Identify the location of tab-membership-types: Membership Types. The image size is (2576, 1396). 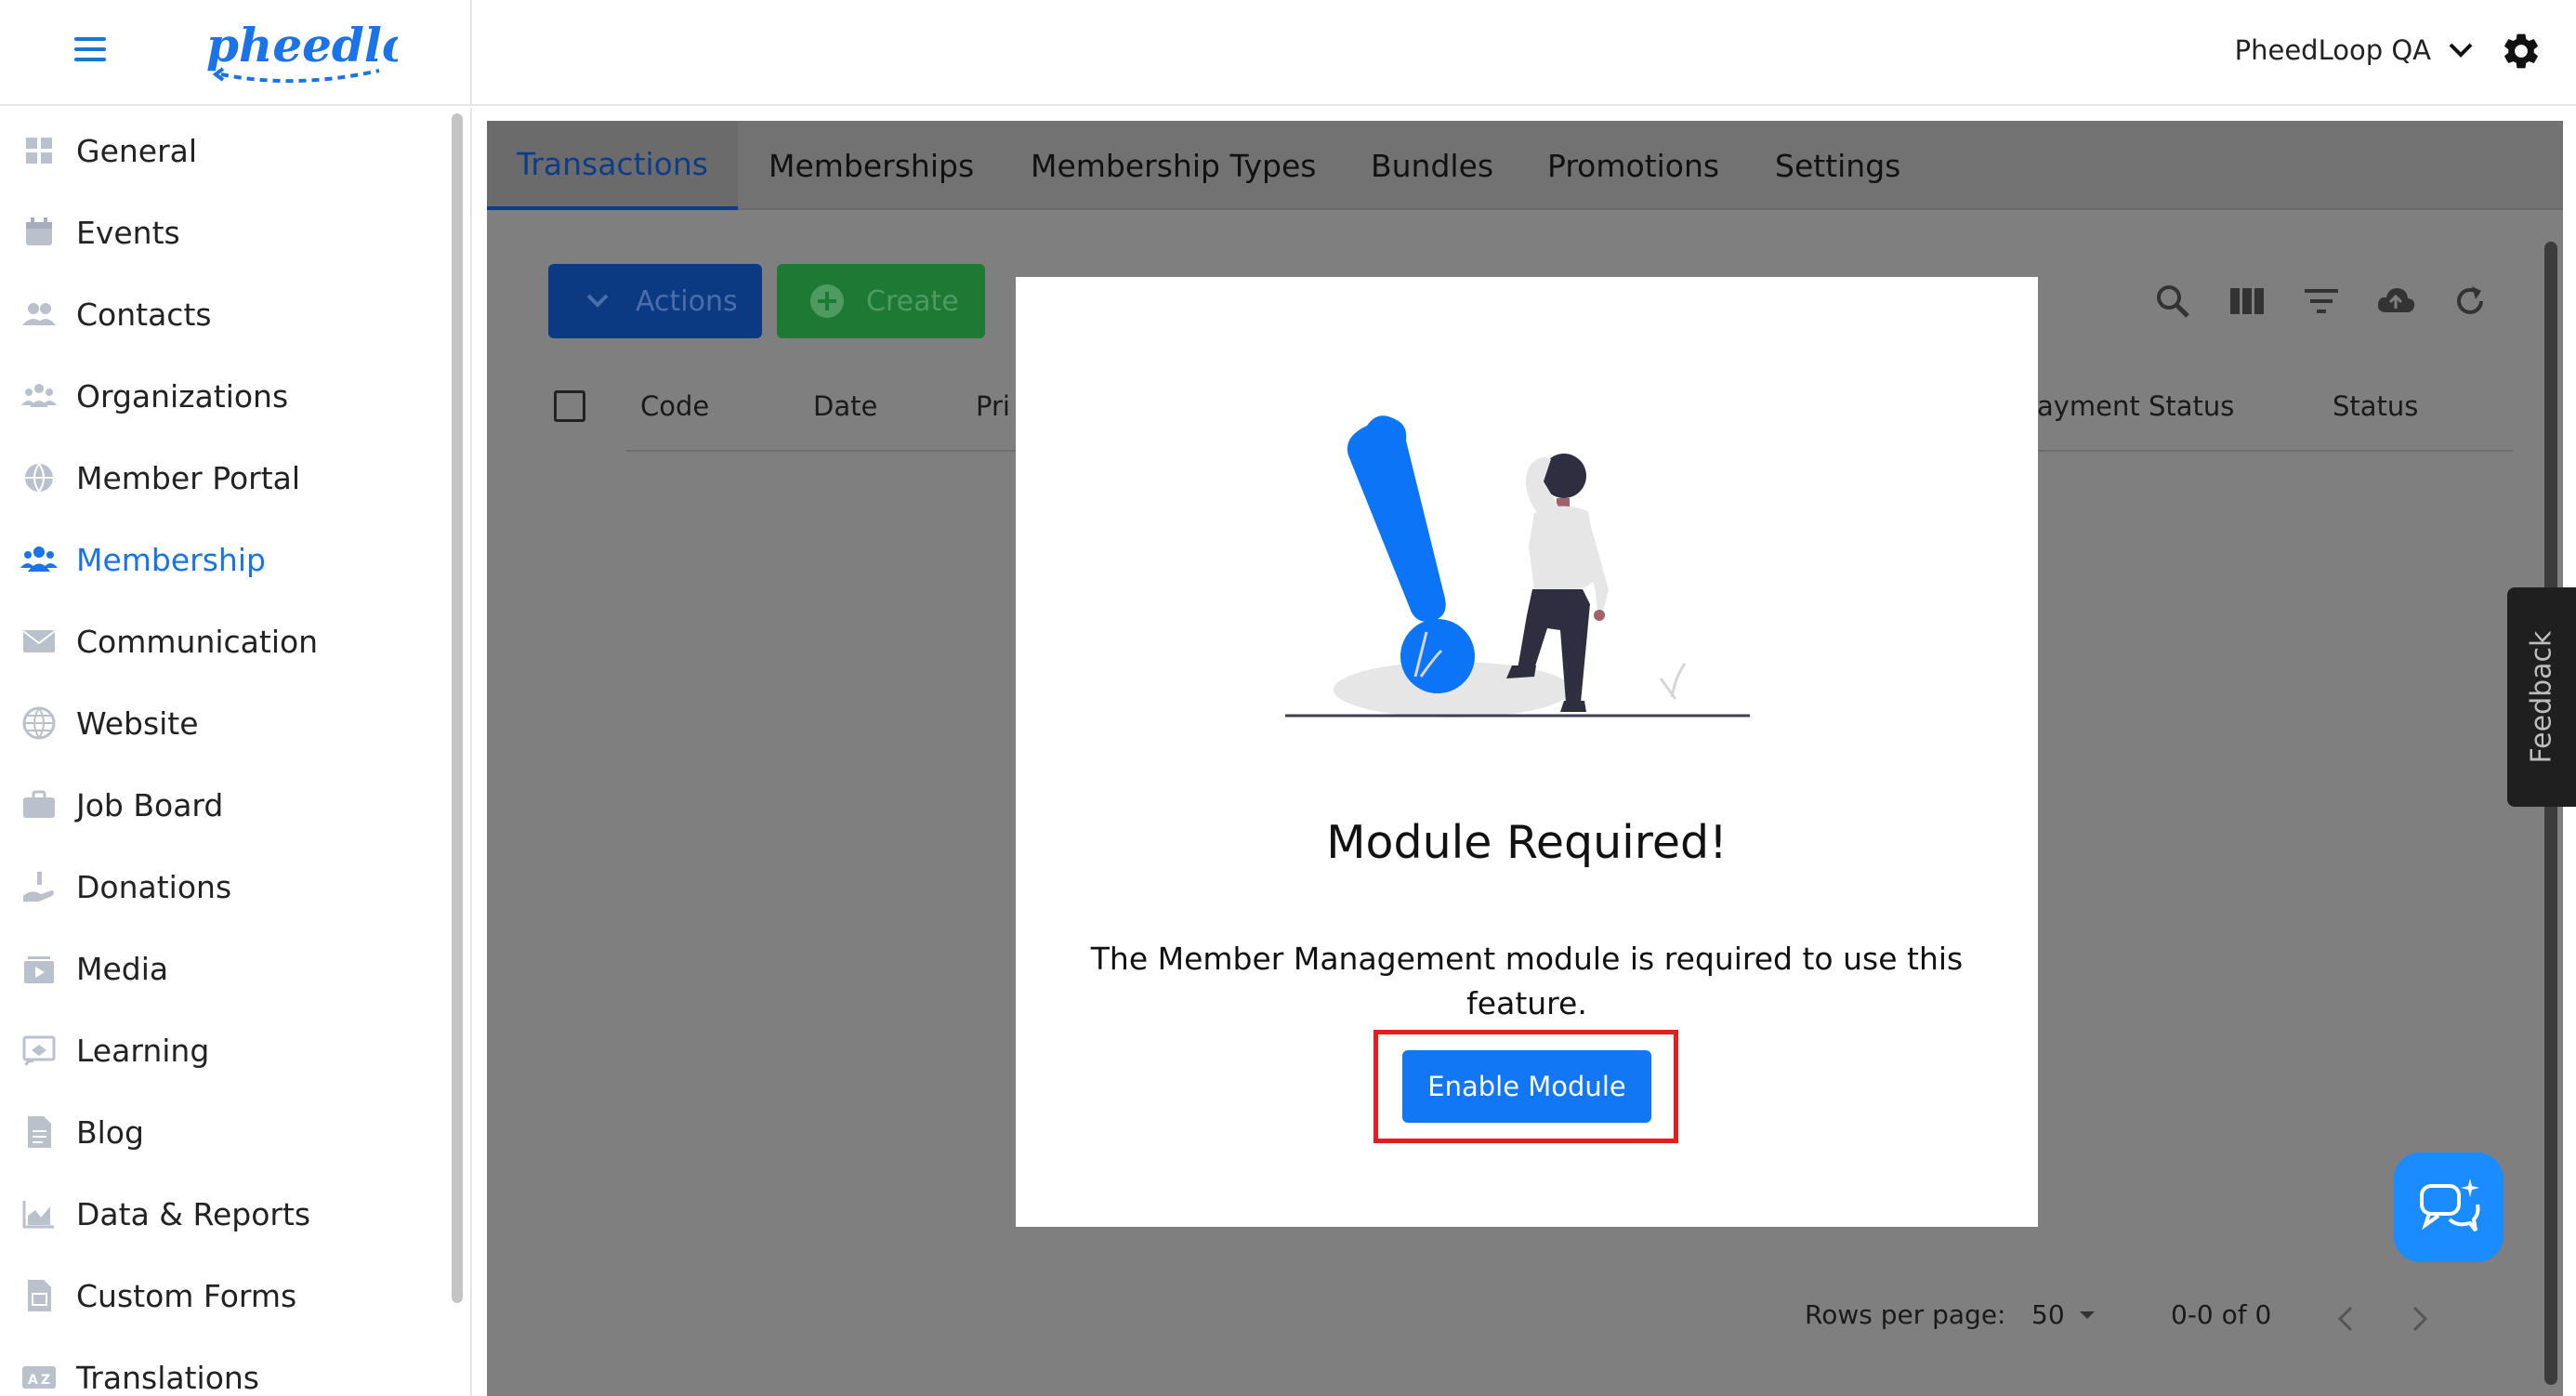
(1173, 165).